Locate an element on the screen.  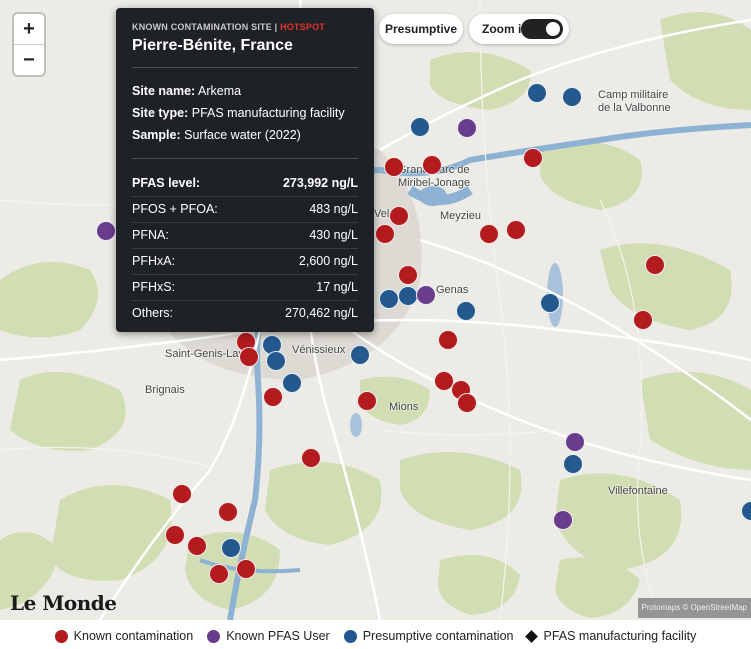
pfas-level-name: Others: is located at coordinates (152, 313).